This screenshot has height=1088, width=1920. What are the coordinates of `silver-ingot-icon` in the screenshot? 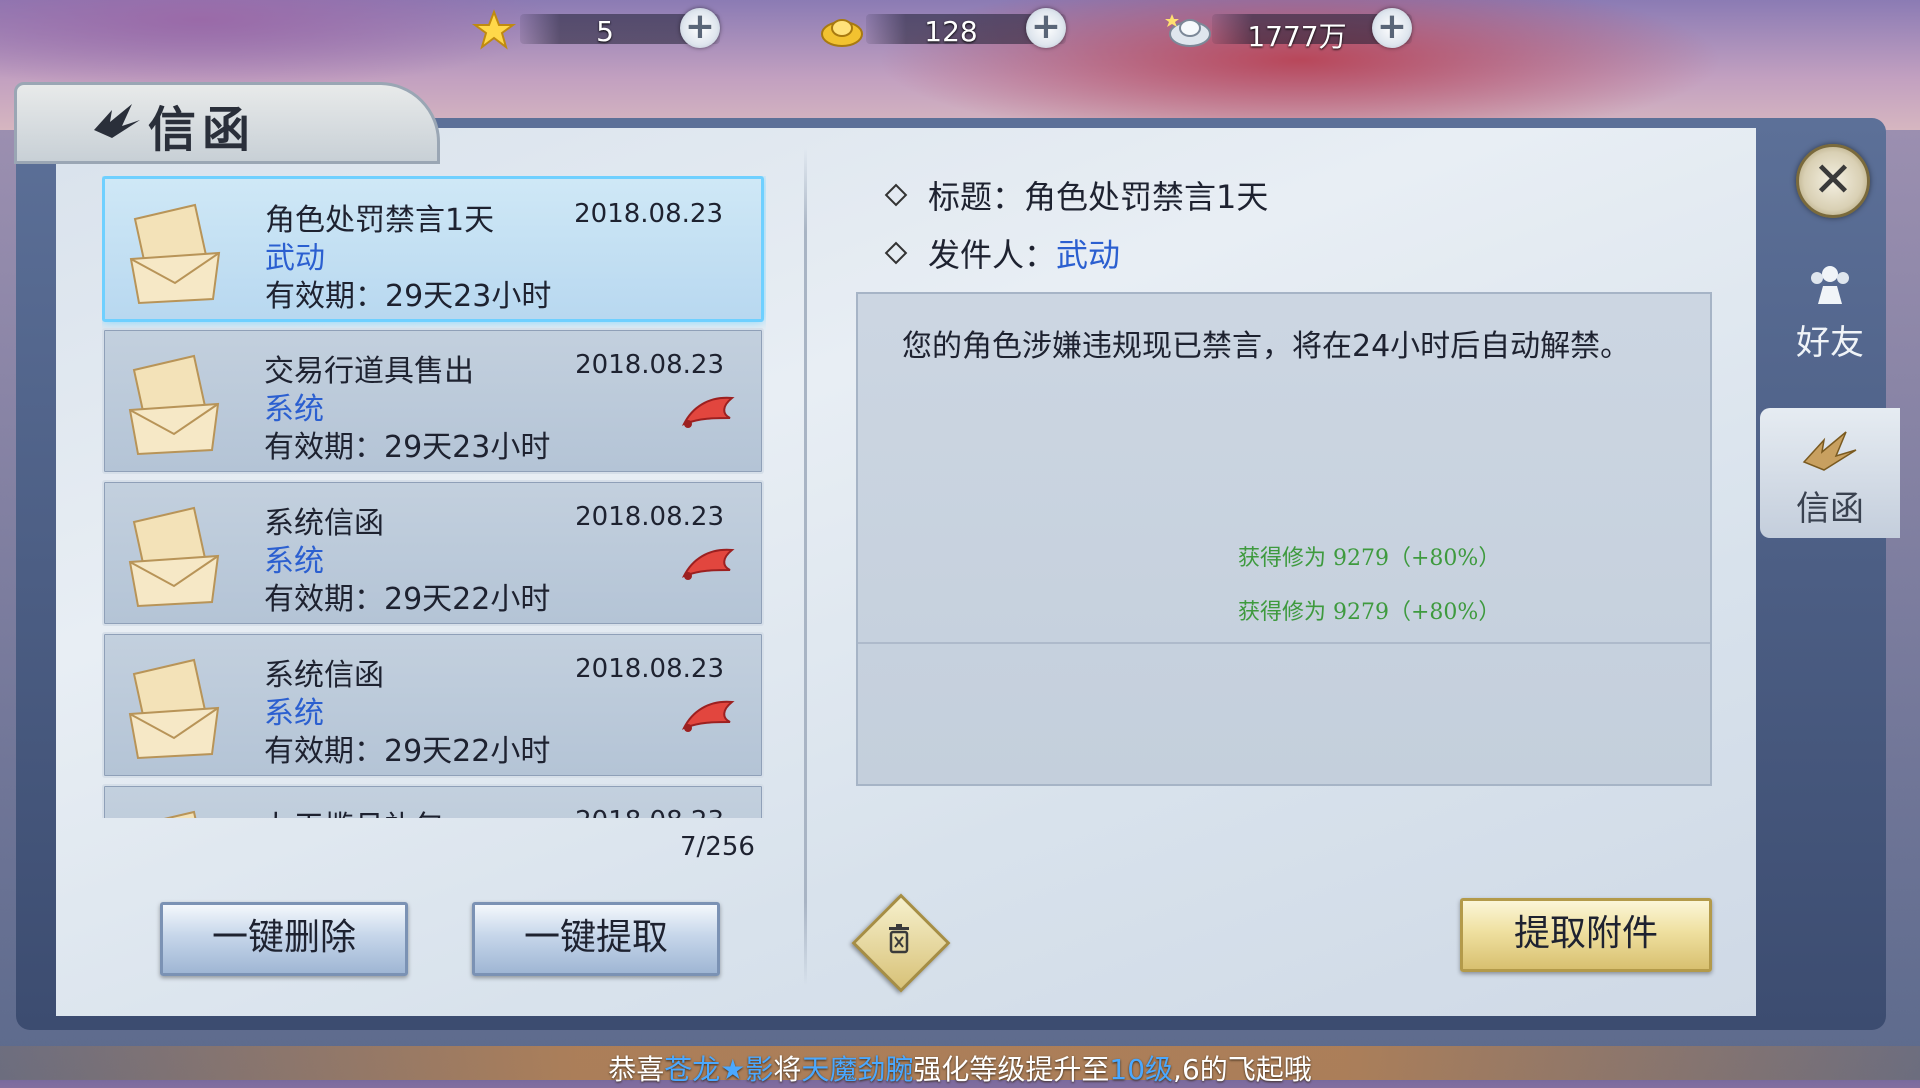 It's located at (1188, 30).